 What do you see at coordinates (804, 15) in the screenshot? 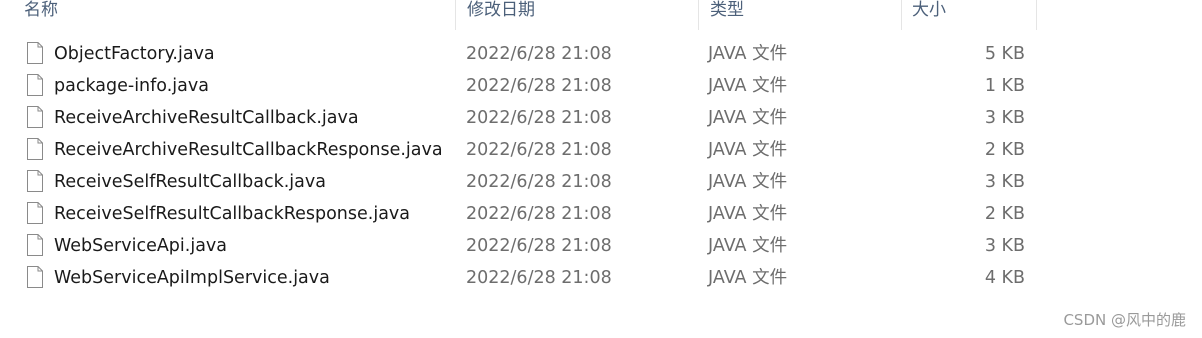
I see `column-header-type: 类型` at bounding box center [804, 15].